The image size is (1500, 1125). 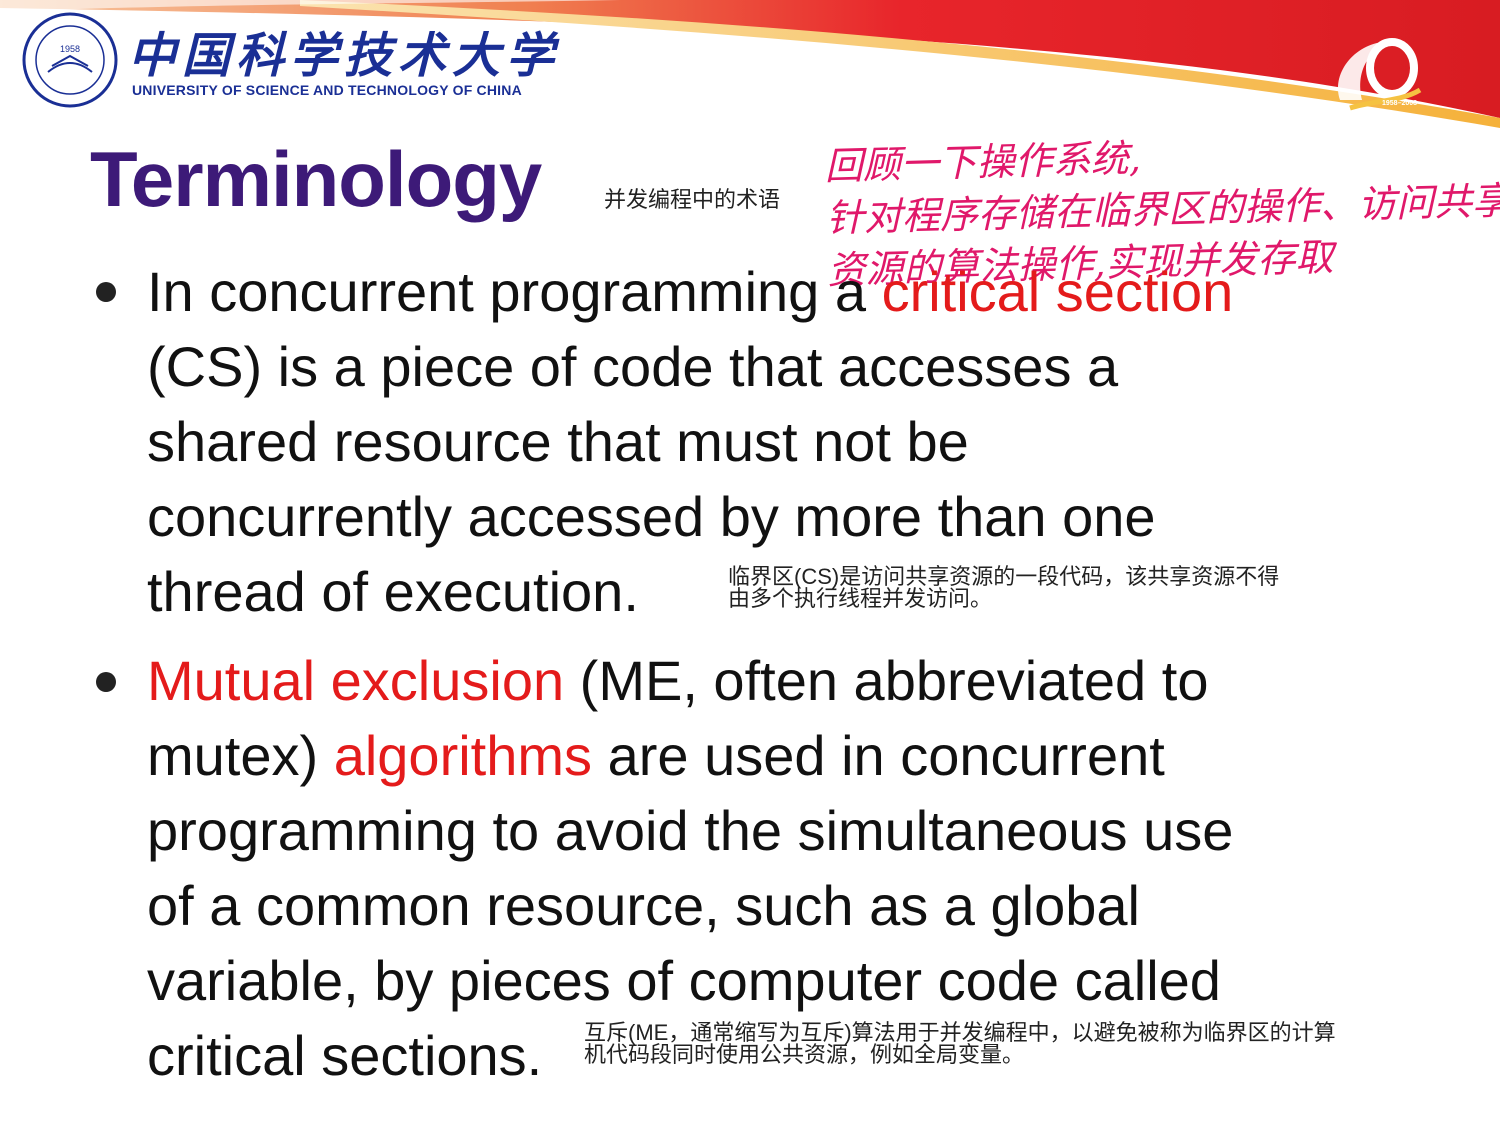 I want to click on bullet-line: shared resource that must not be, so click(x=558, y=441).